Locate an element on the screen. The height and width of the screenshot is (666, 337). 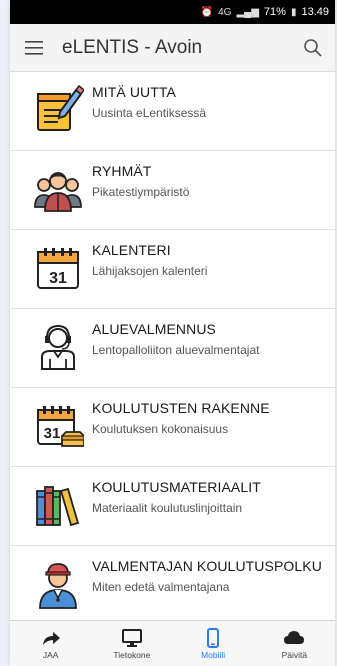
item-title: ALUEVALMENNUS is located at coordinates (154, 329).